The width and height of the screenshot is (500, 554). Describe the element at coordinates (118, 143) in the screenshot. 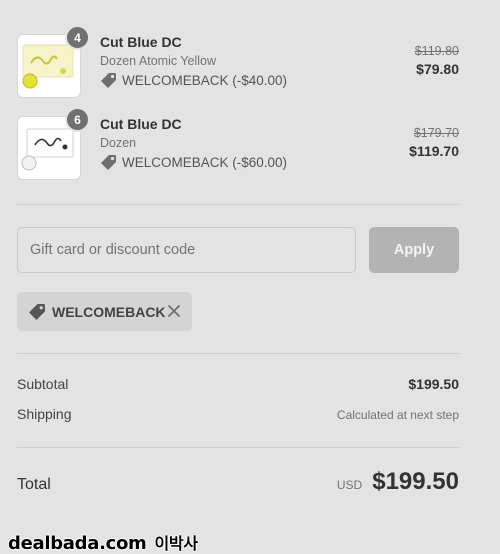

I see `item-variant: Dozen` at that location.